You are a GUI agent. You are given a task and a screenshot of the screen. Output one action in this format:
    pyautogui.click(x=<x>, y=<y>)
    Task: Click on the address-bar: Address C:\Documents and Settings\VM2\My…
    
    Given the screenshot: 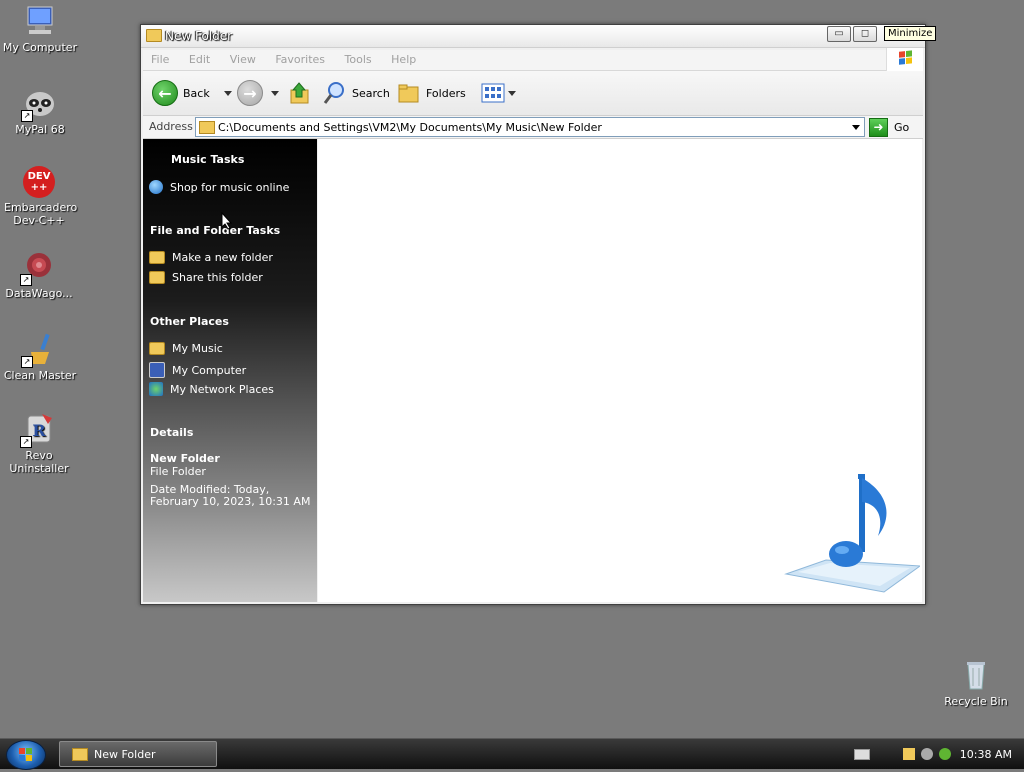 What is the action you would take?
    pyautogui.click(x=533, y=127)
    